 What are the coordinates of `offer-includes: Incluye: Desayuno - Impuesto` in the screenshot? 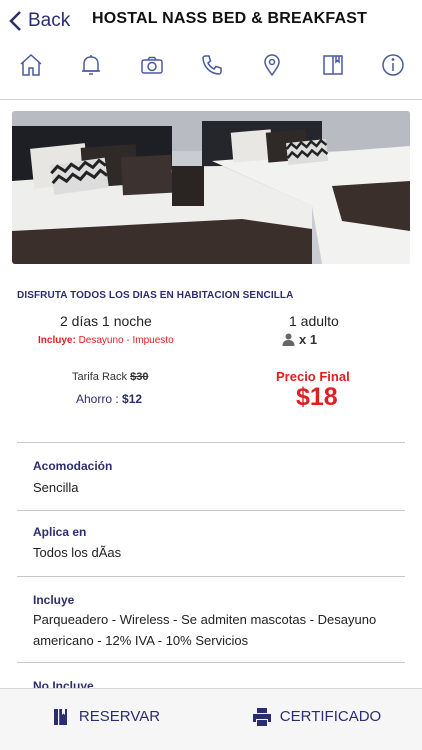 It's located at (106, 340).